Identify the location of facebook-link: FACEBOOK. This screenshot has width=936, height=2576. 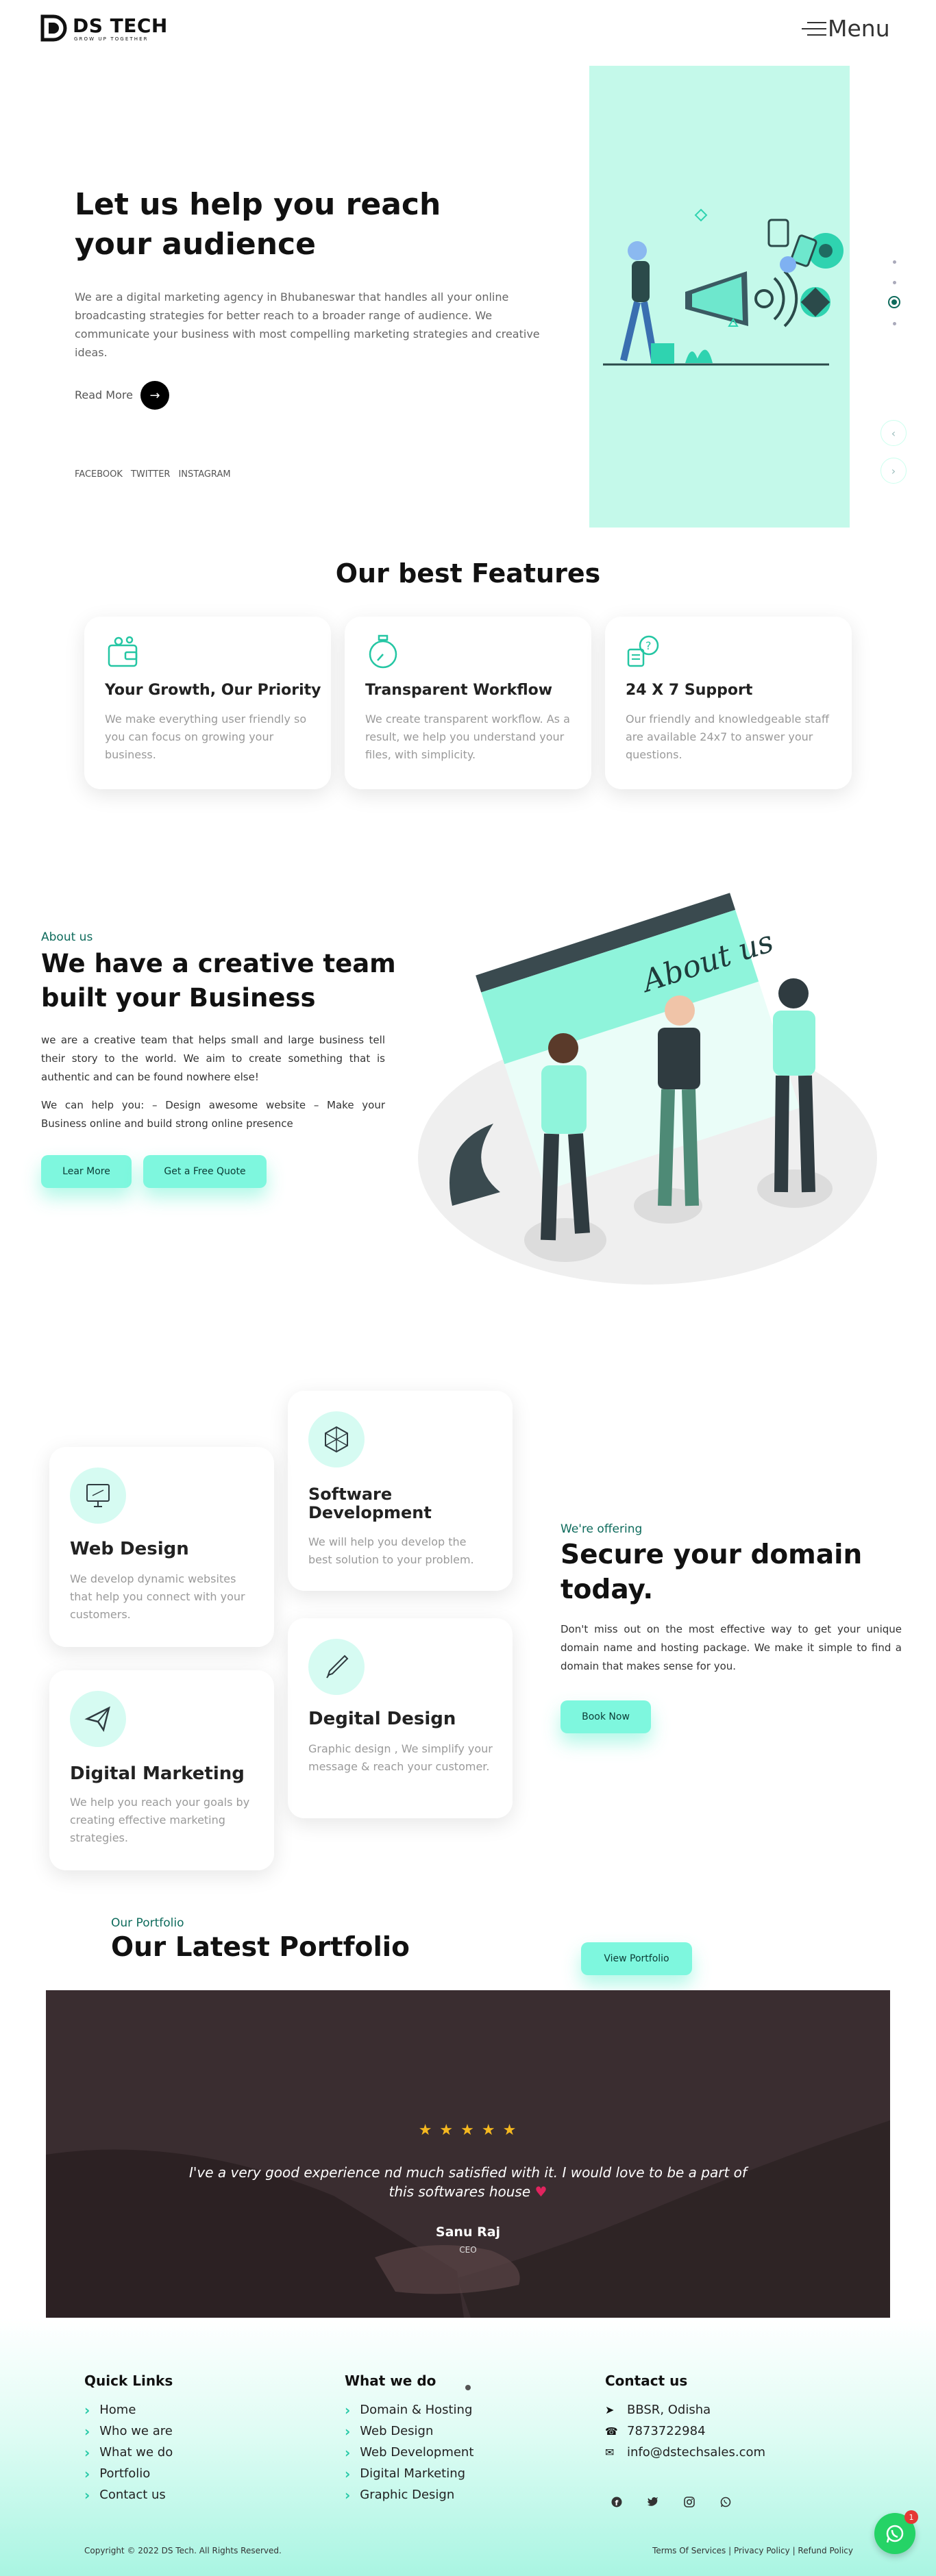
(99, 474).